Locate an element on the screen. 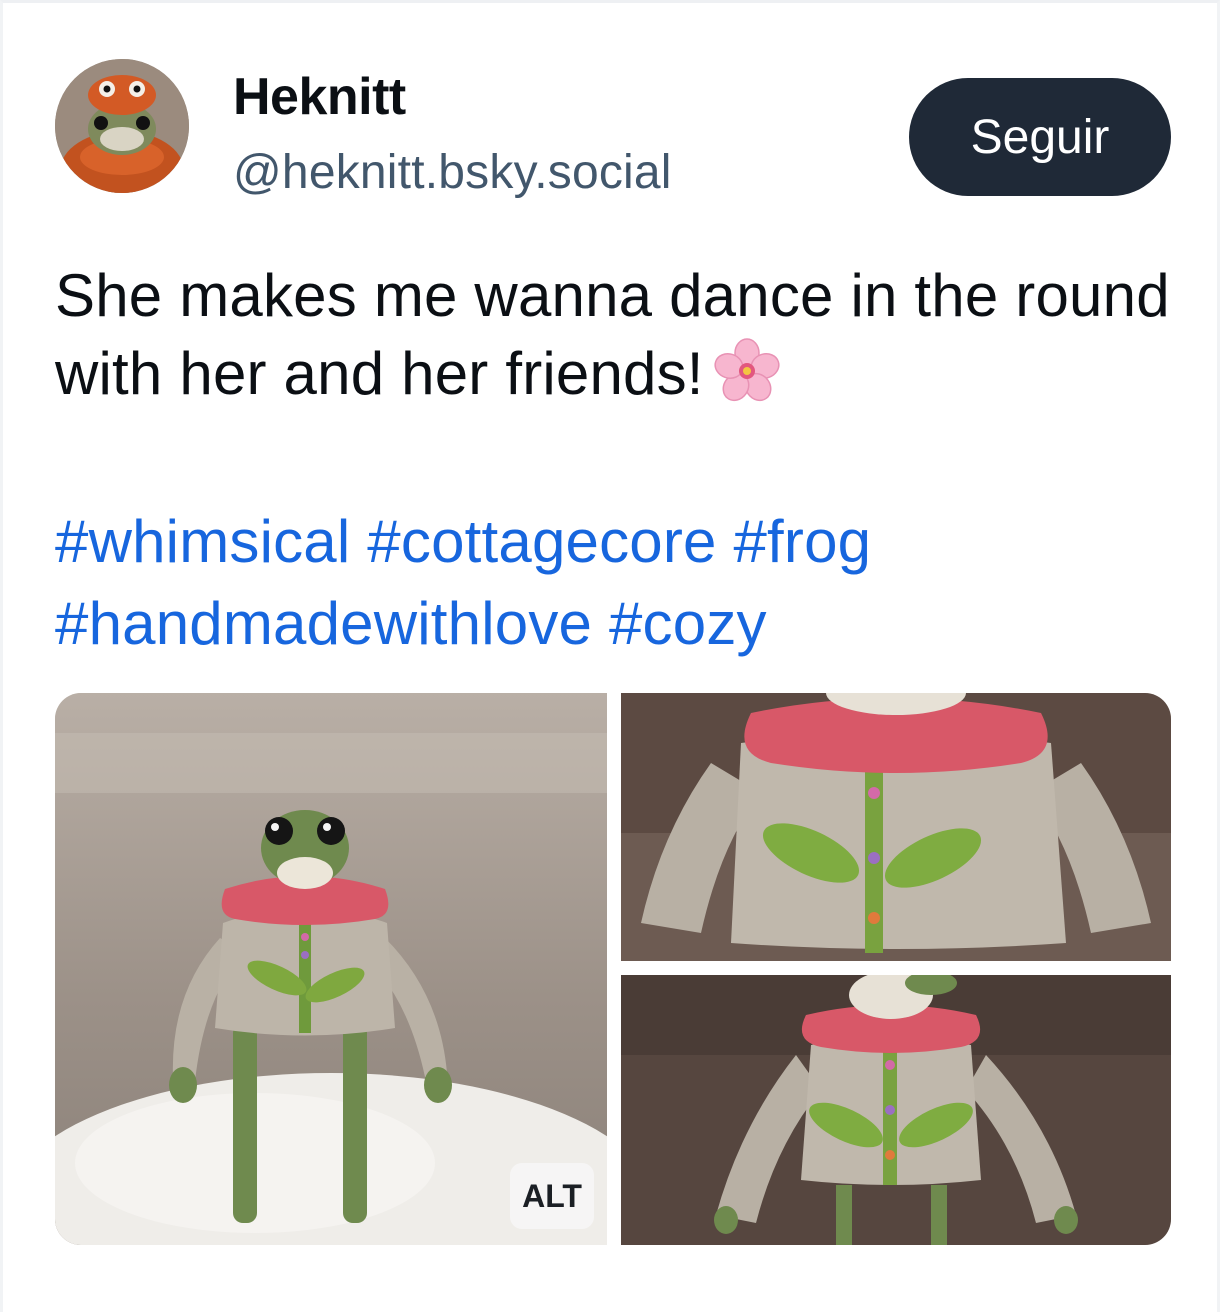  knitted-frog-avatar-icon is located at coordinates (122, 126).